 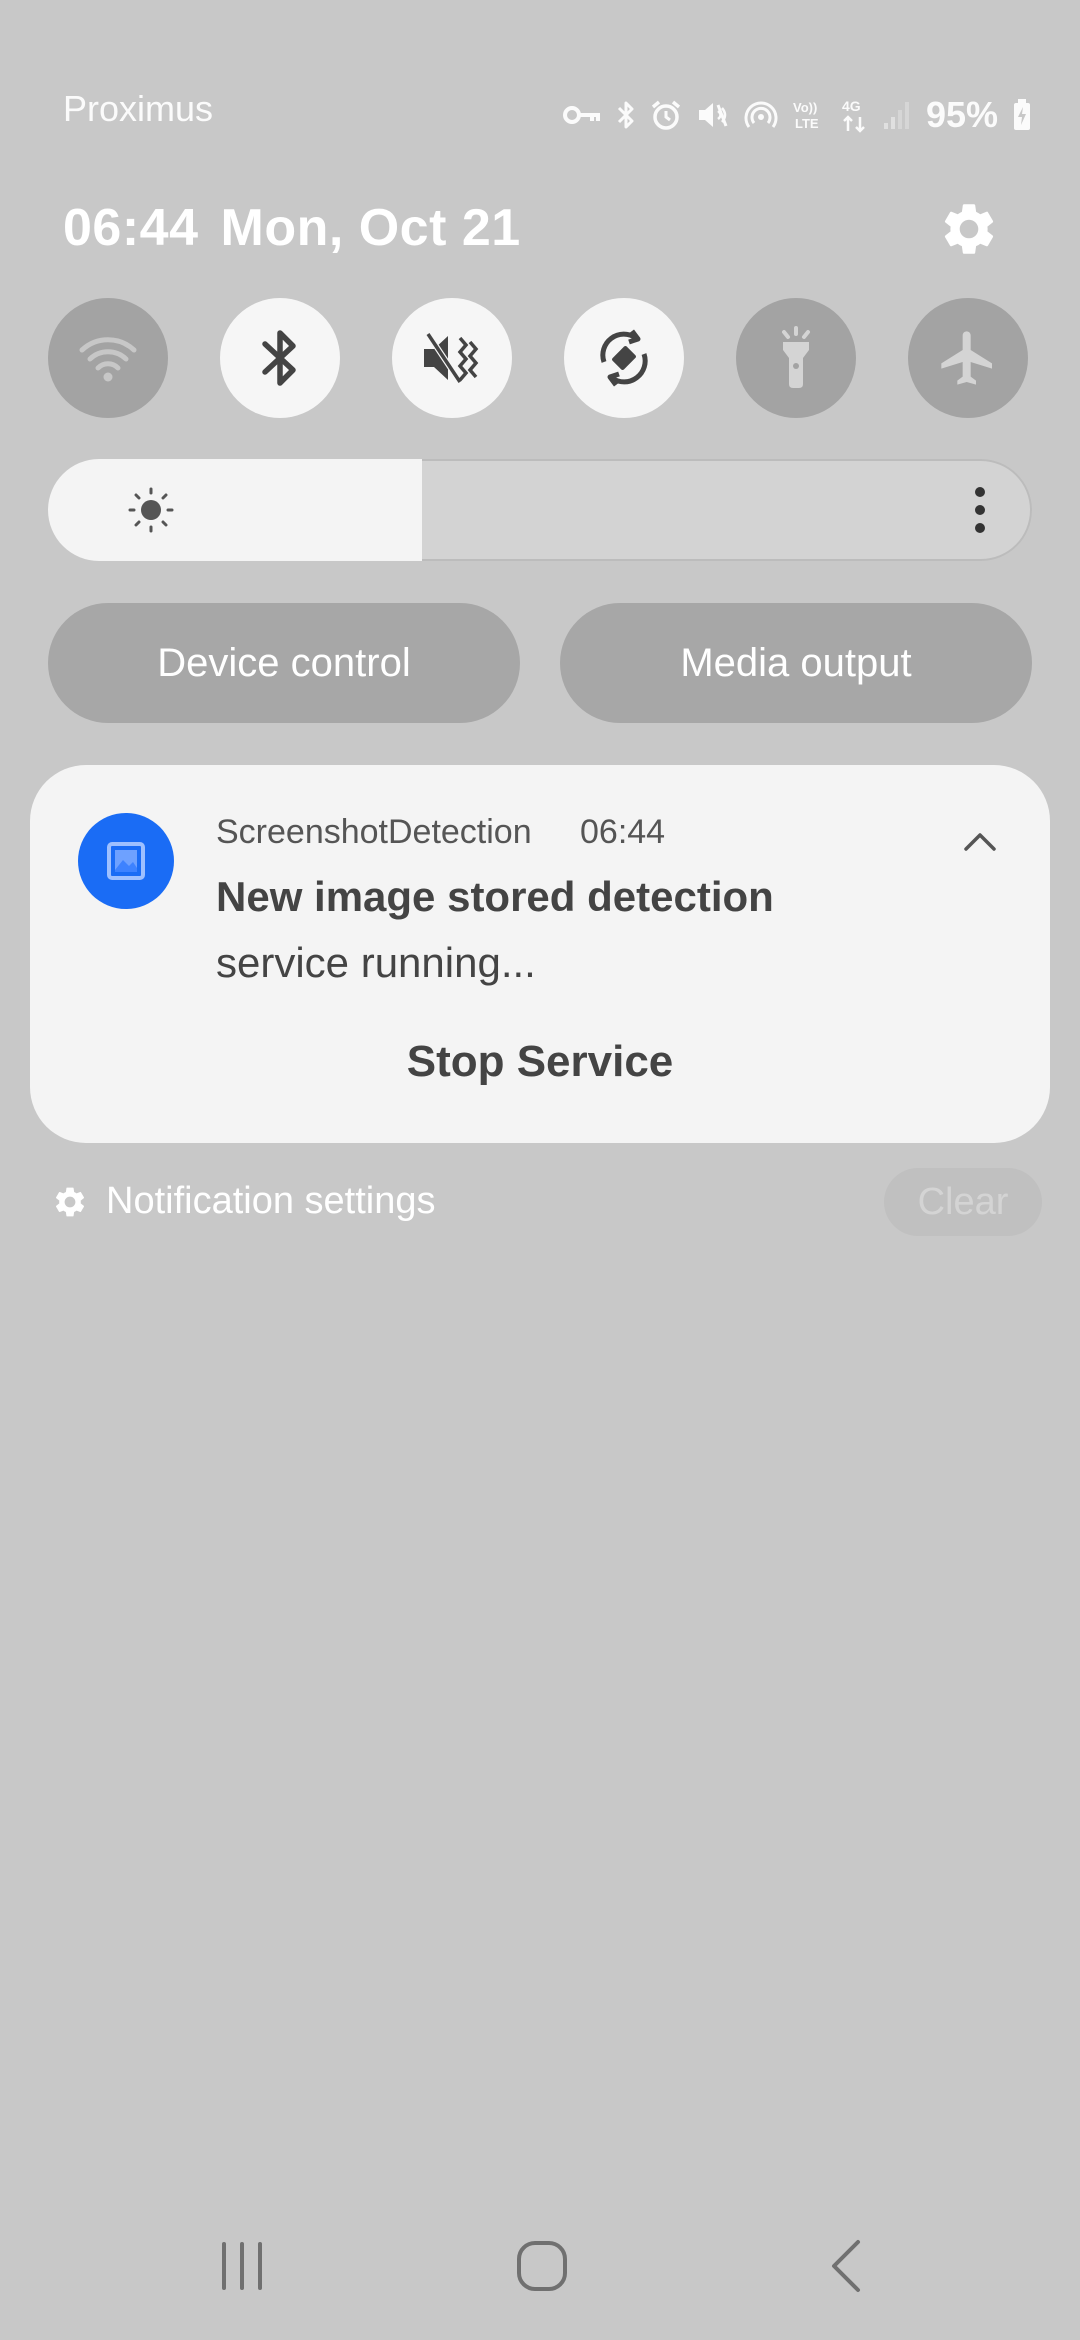 I want to click on bluetooth-toggle, so click(x=280, y=358).